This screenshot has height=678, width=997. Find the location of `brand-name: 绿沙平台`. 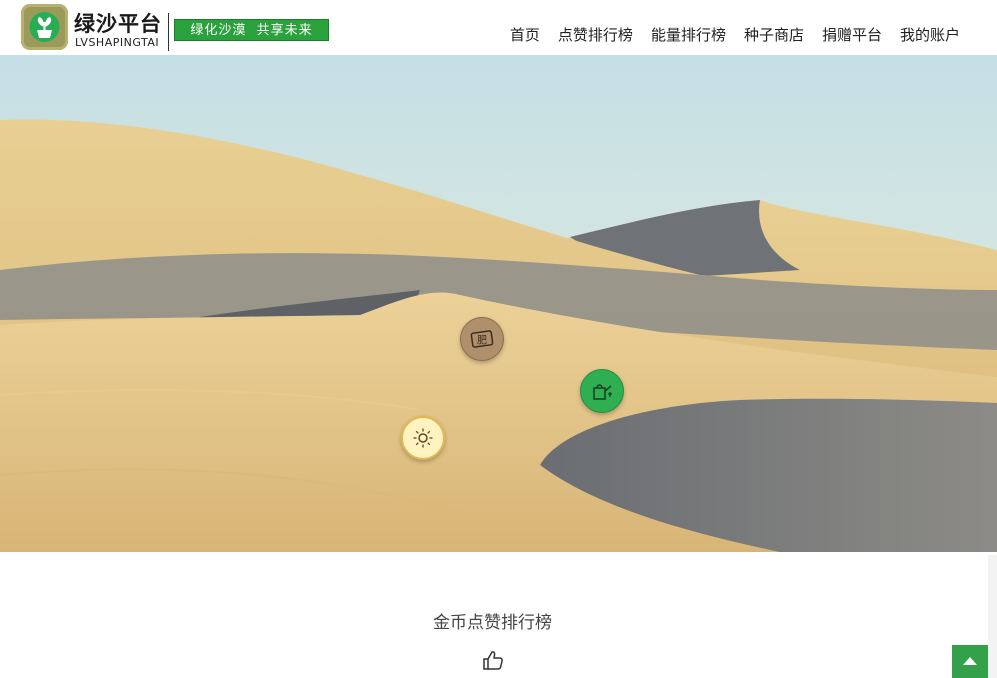

brand-name: 绿沙平台 is located at coordinates (118, 24).